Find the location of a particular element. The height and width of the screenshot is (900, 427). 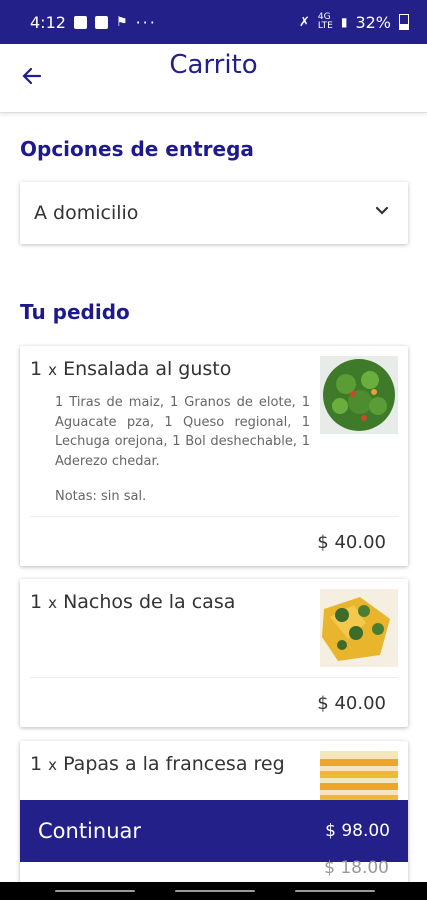

item-title: 1 x Nachos de la casa is located at coordinates (132, 602).